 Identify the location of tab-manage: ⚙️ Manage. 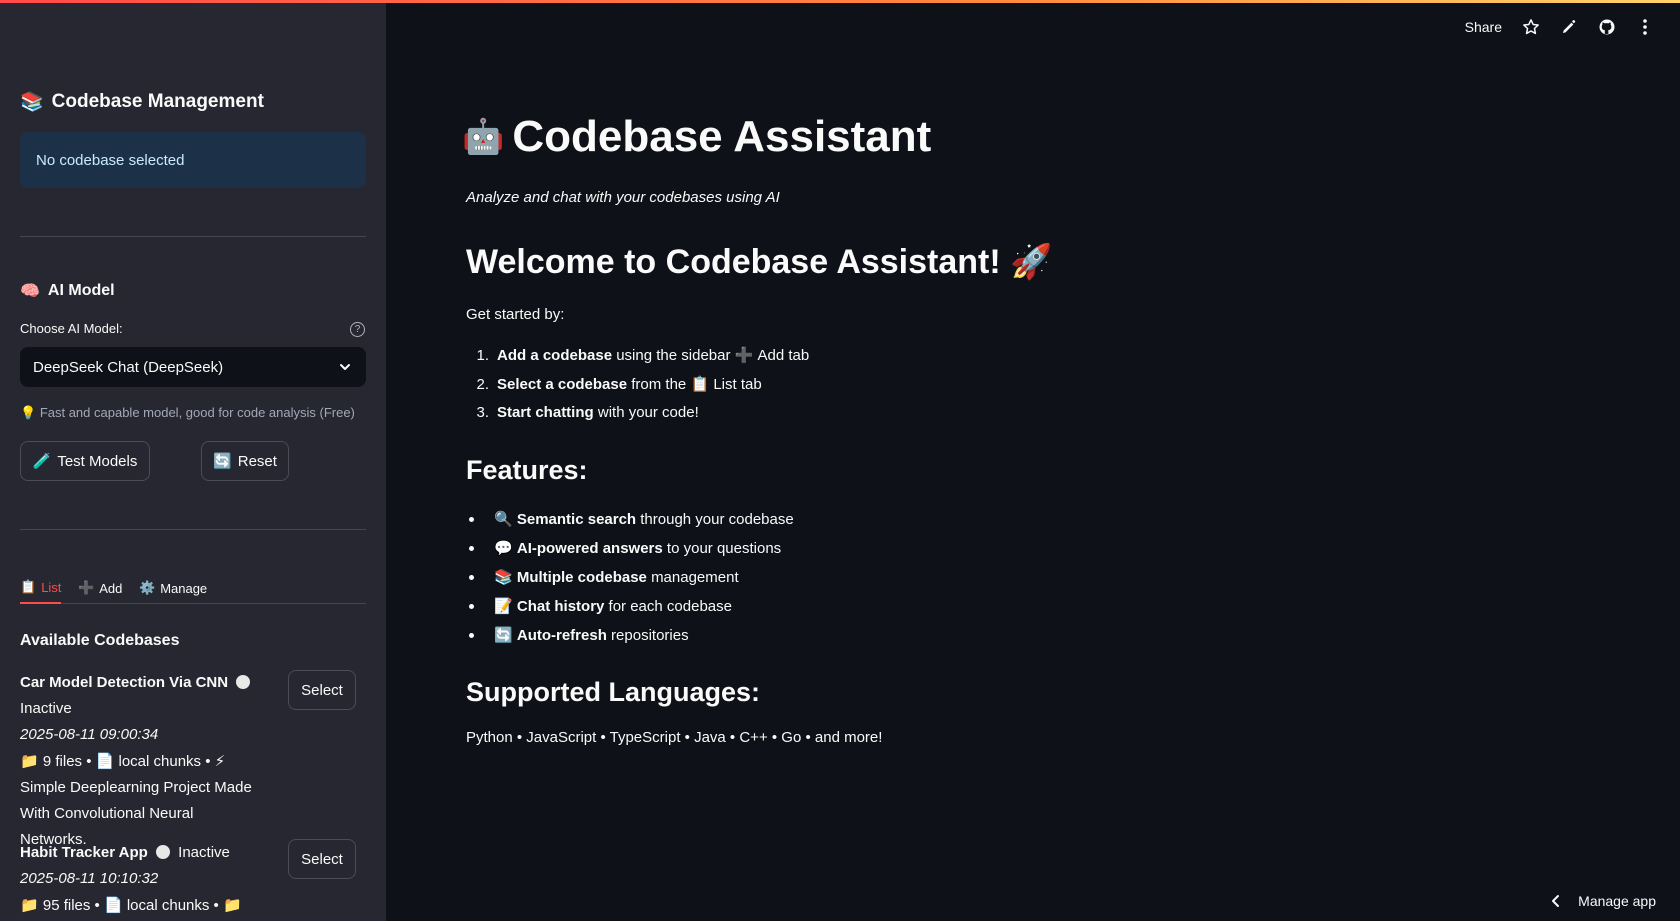
(173, 588).